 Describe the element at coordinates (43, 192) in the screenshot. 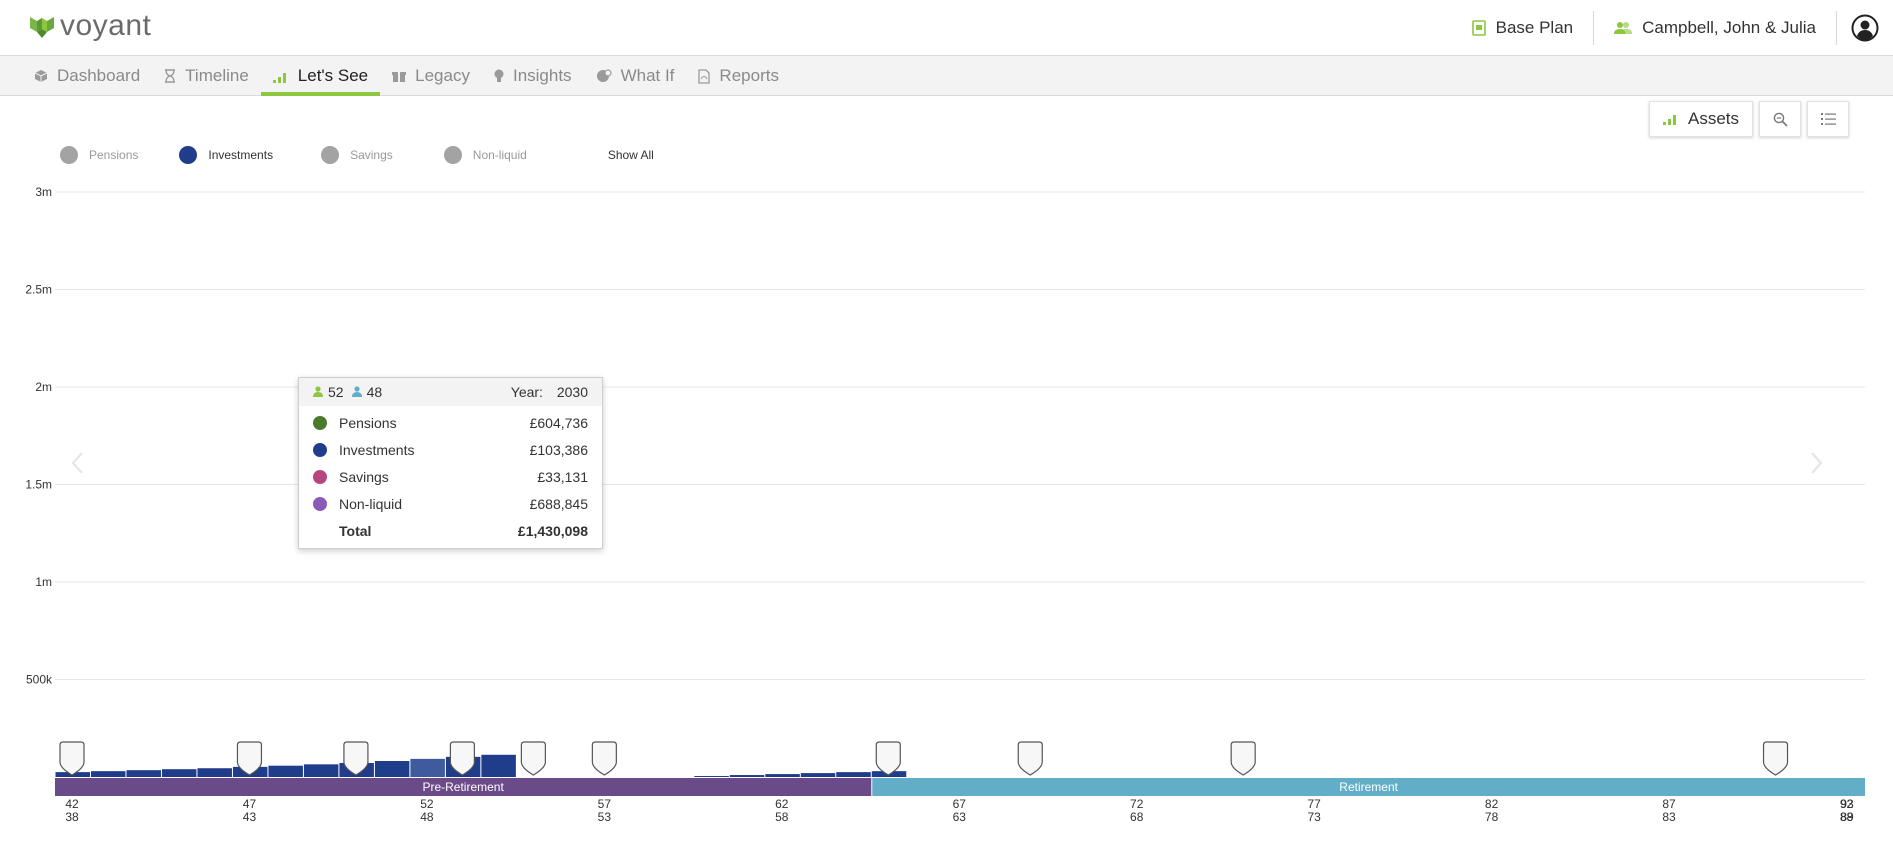

I see `y-tick-label: 3m` at that location.